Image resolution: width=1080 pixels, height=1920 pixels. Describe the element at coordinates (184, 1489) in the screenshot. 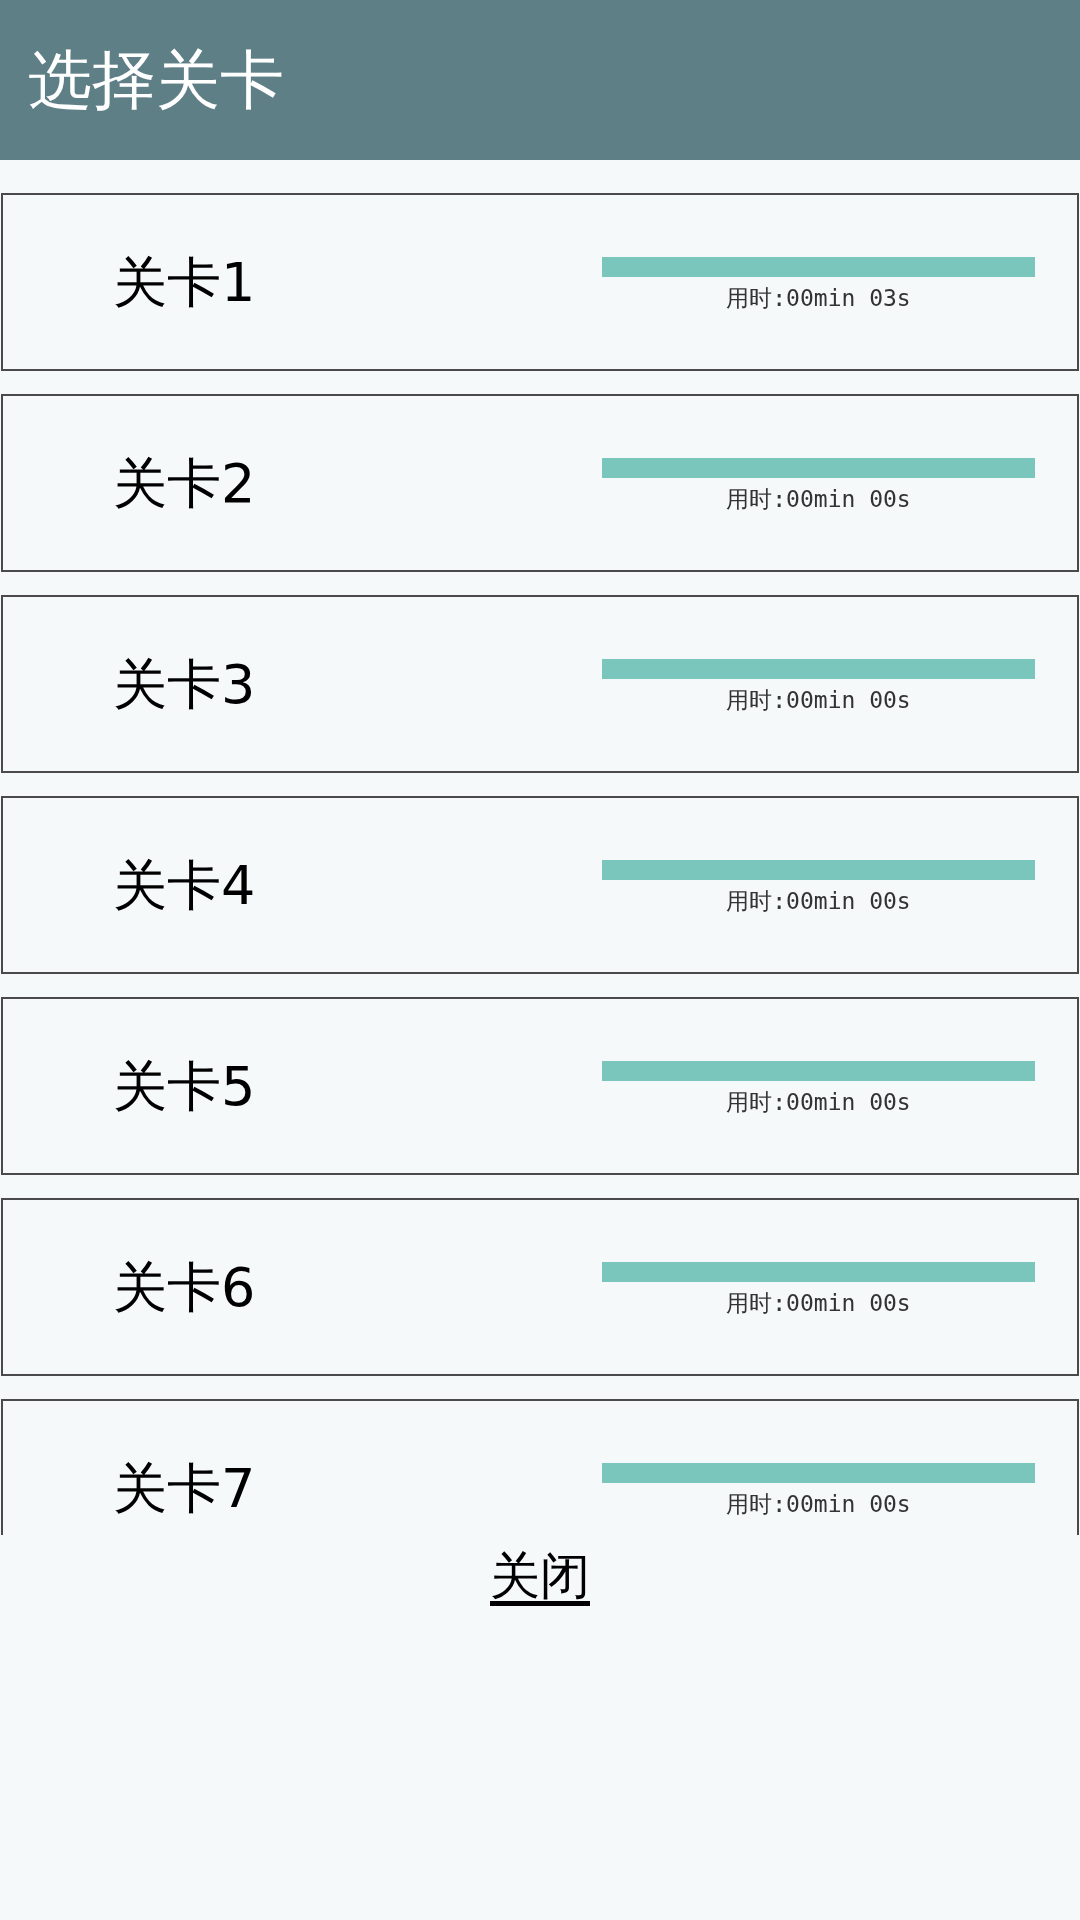

I see `level-name: 关卡7` at that location.